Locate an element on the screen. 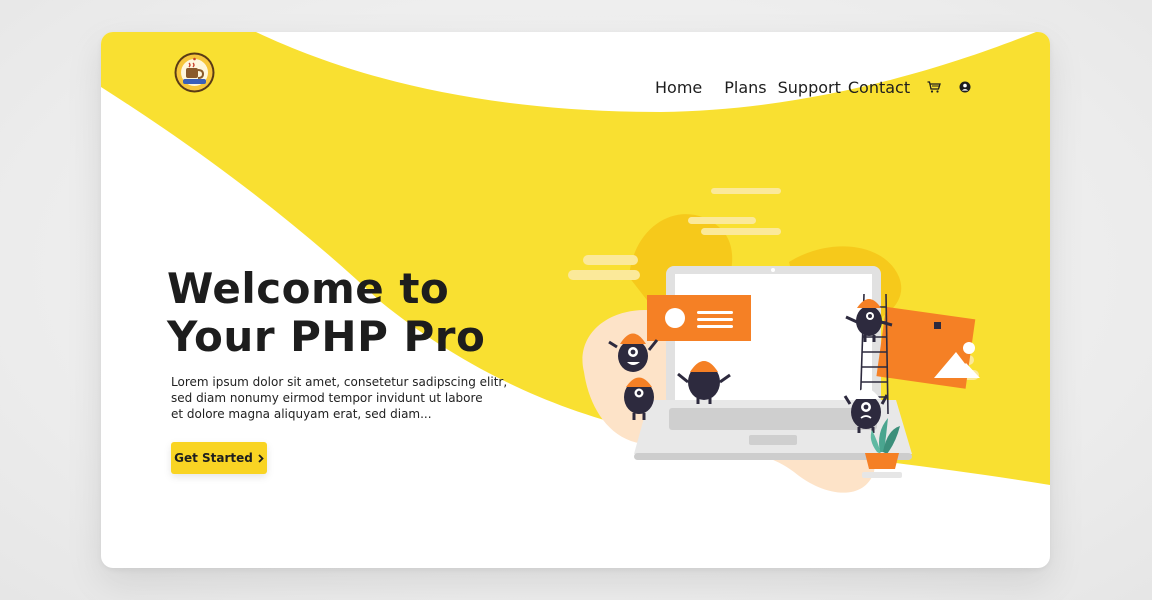 The height and width of the screenshot is (600, 1152). nav-support-label: Support is located at coordinates (809, 87).